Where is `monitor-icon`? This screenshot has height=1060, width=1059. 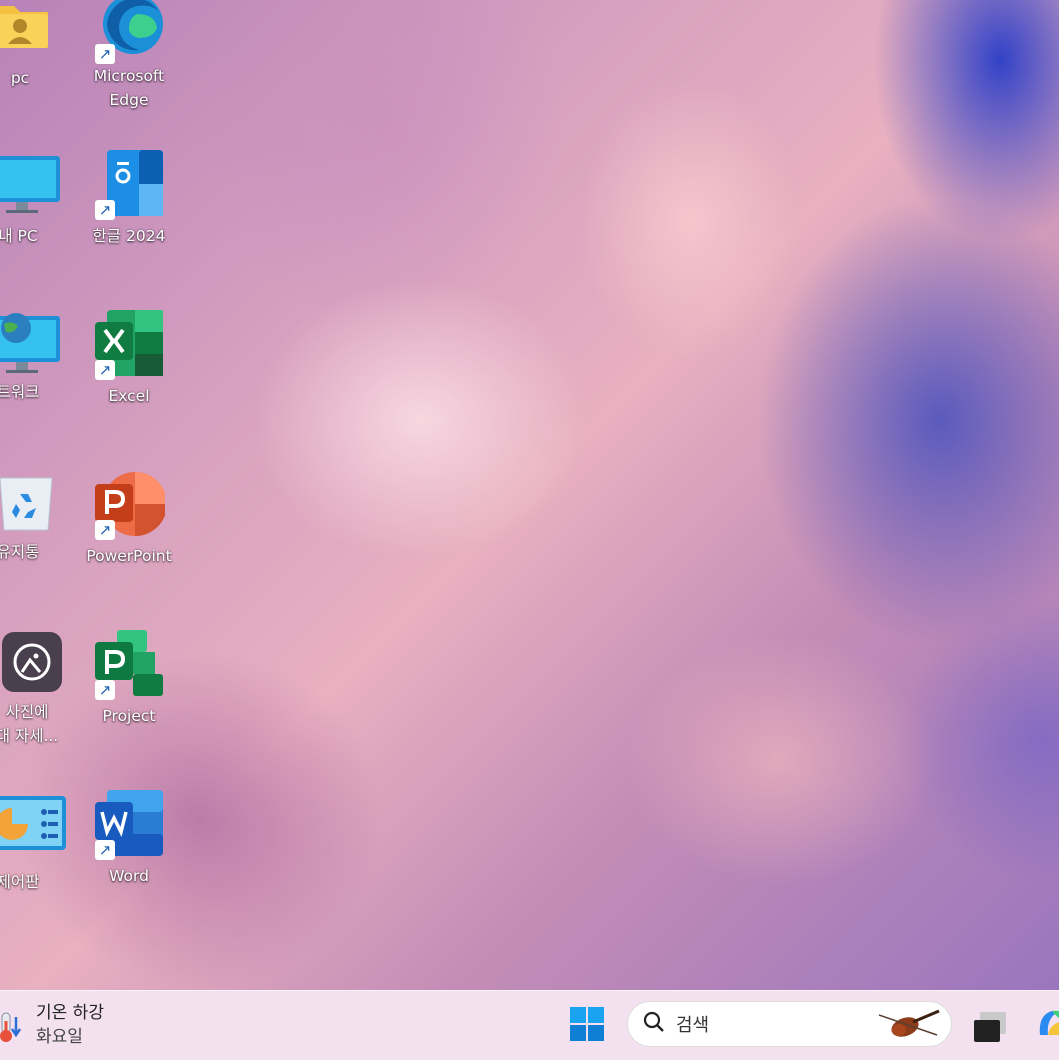
monitor-icon is located at coordinates (30, 186).